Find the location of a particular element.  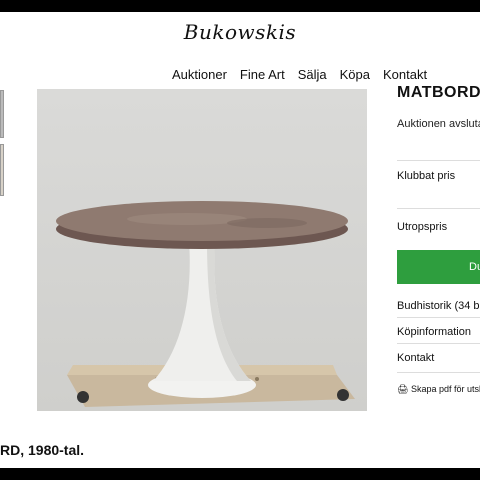

contact-link: Kontakt is located at coordinates (438, 358).